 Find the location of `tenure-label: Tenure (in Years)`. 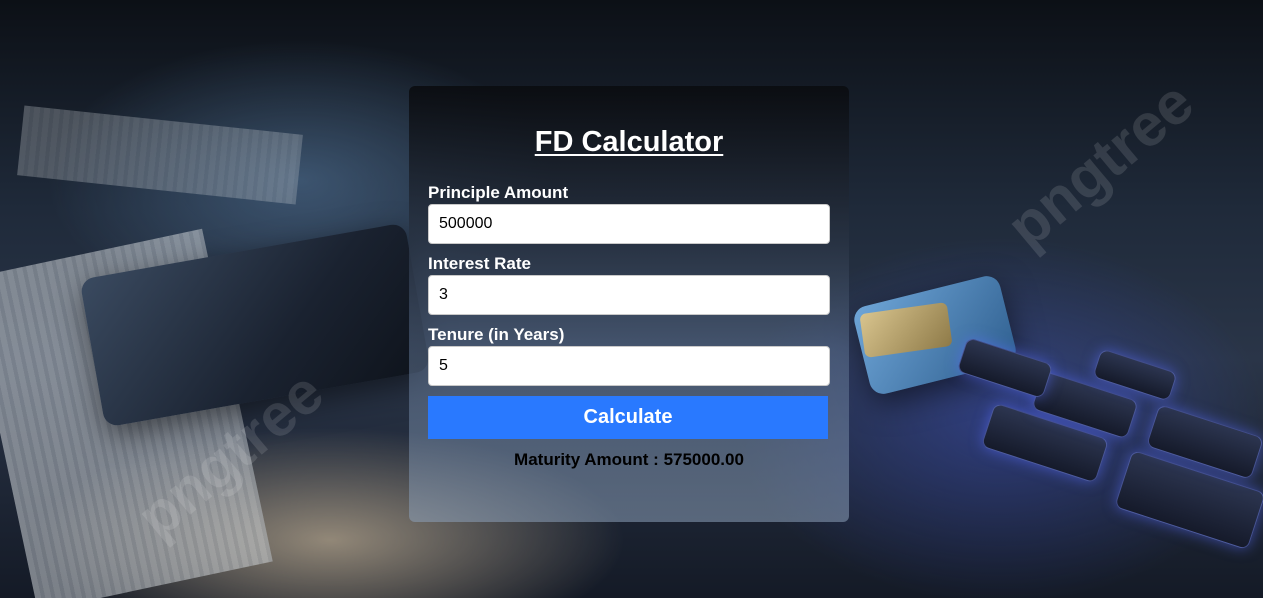

tenure-label: Tenure (in Years) is located at coordinates (496, 334).